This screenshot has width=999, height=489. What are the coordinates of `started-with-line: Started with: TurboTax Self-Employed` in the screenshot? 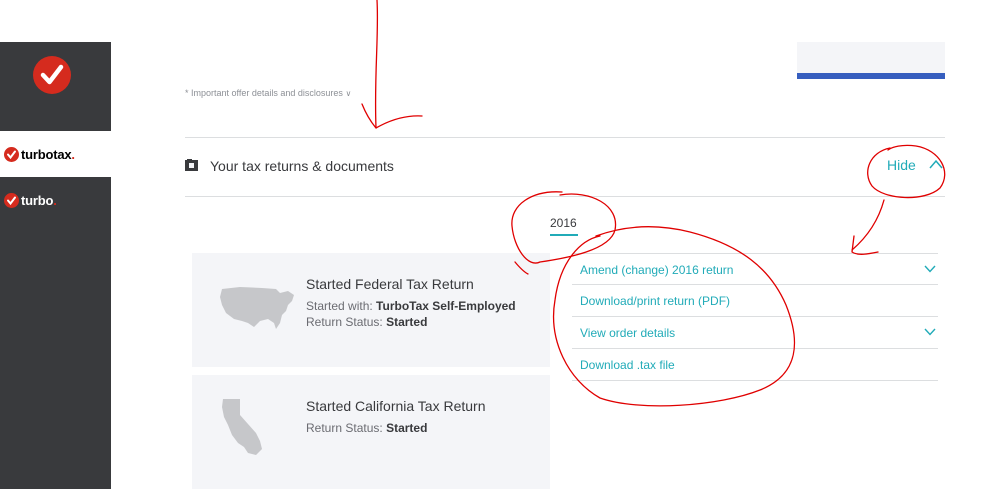 It's located at (411, 306).